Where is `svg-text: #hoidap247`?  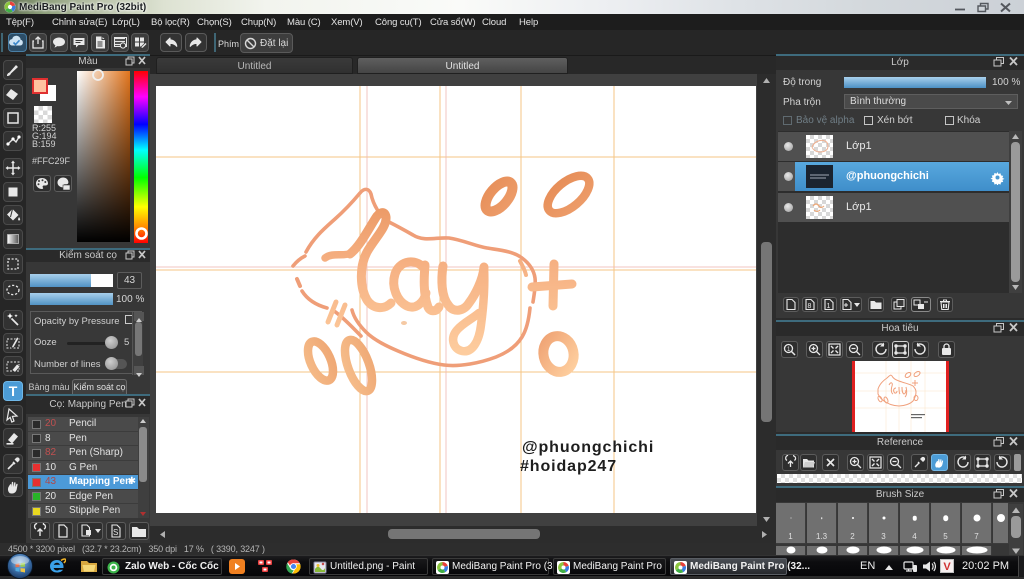
svg-text: #hoidap247 is located at coordinates (568, 466).